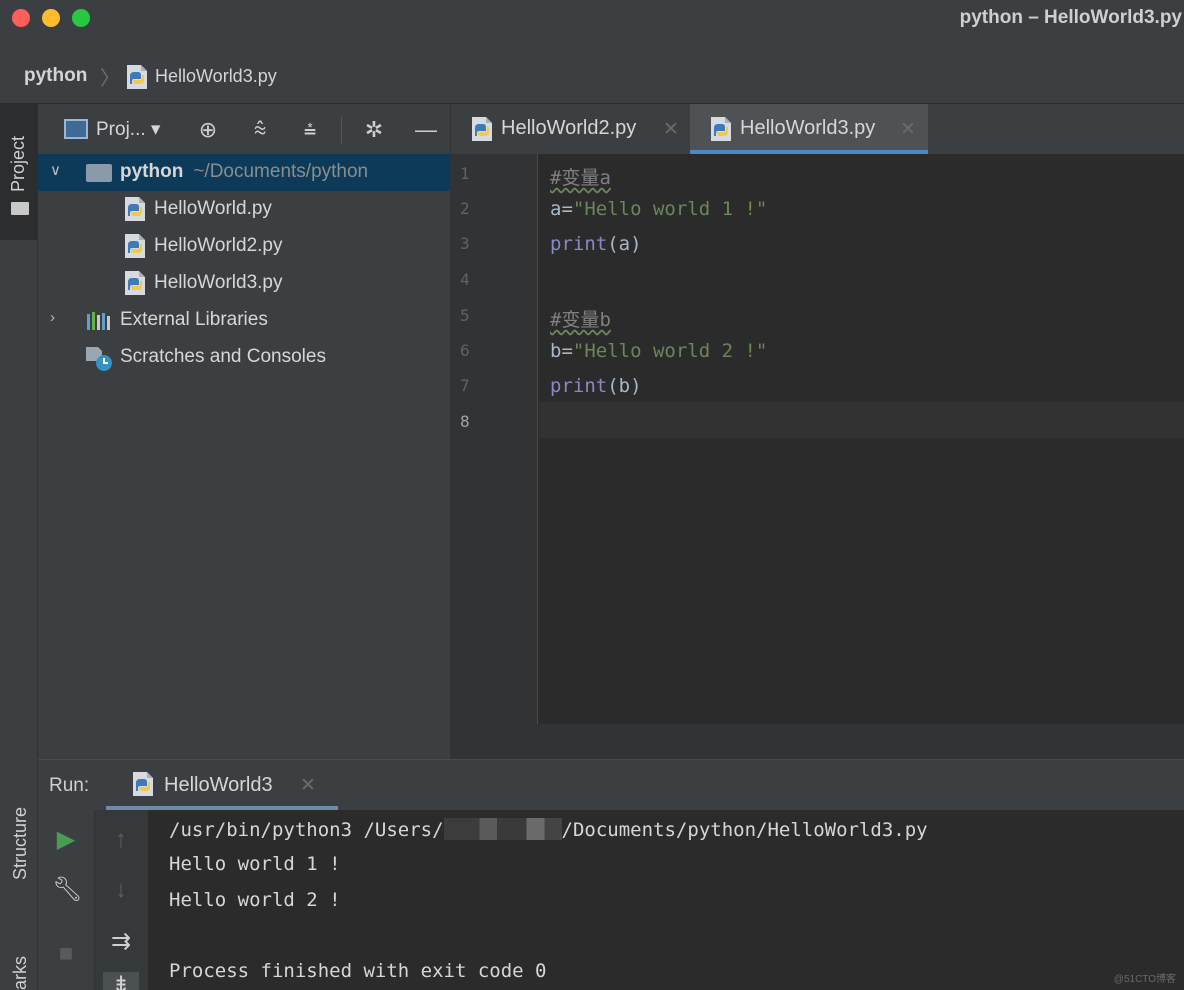 This screenshot has width=1184, height=990. I want to click on line-number-current: 8, so click(465, 421).